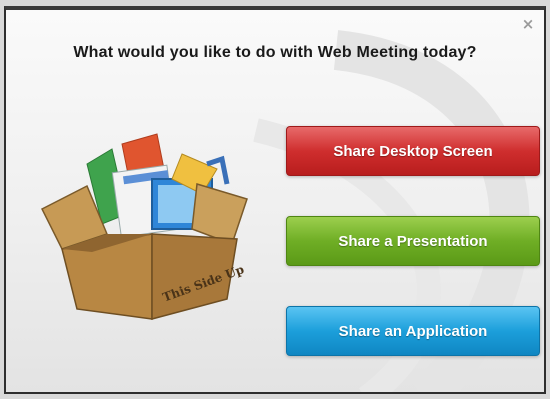  I want to click on share-application-button: Share an Application, so click(413, 331).